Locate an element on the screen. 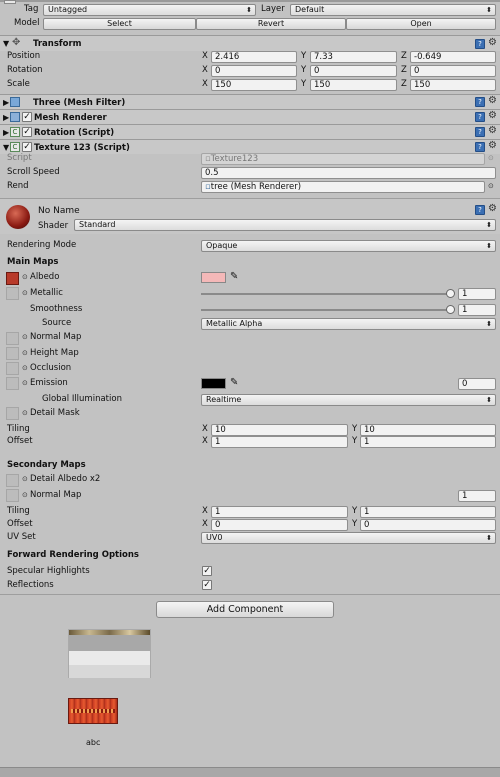  position-z-field: -0.649 is located at coordinates (453, 57).